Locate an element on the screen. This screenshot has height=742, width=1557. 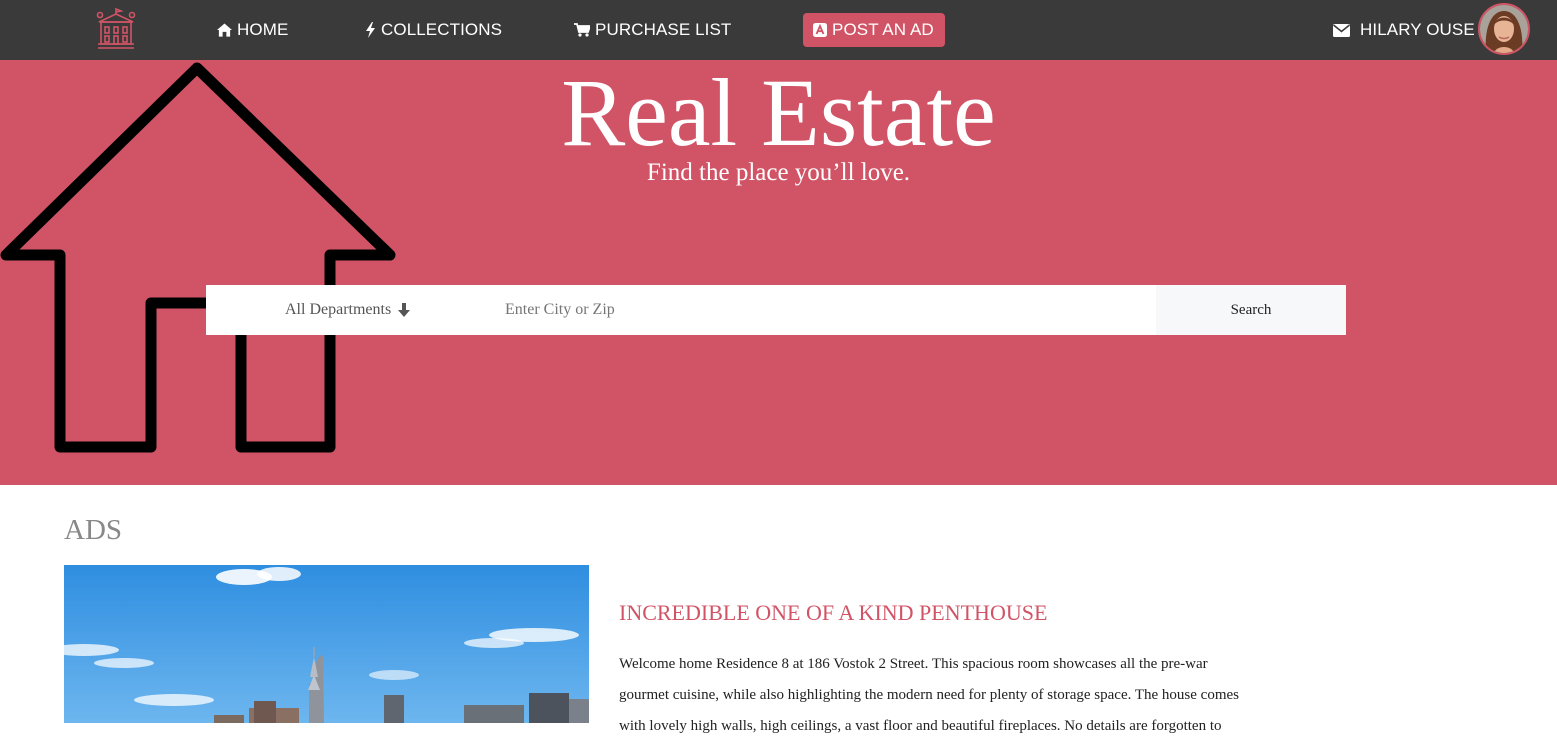
ad-photo is located at coordinates (326, 644).